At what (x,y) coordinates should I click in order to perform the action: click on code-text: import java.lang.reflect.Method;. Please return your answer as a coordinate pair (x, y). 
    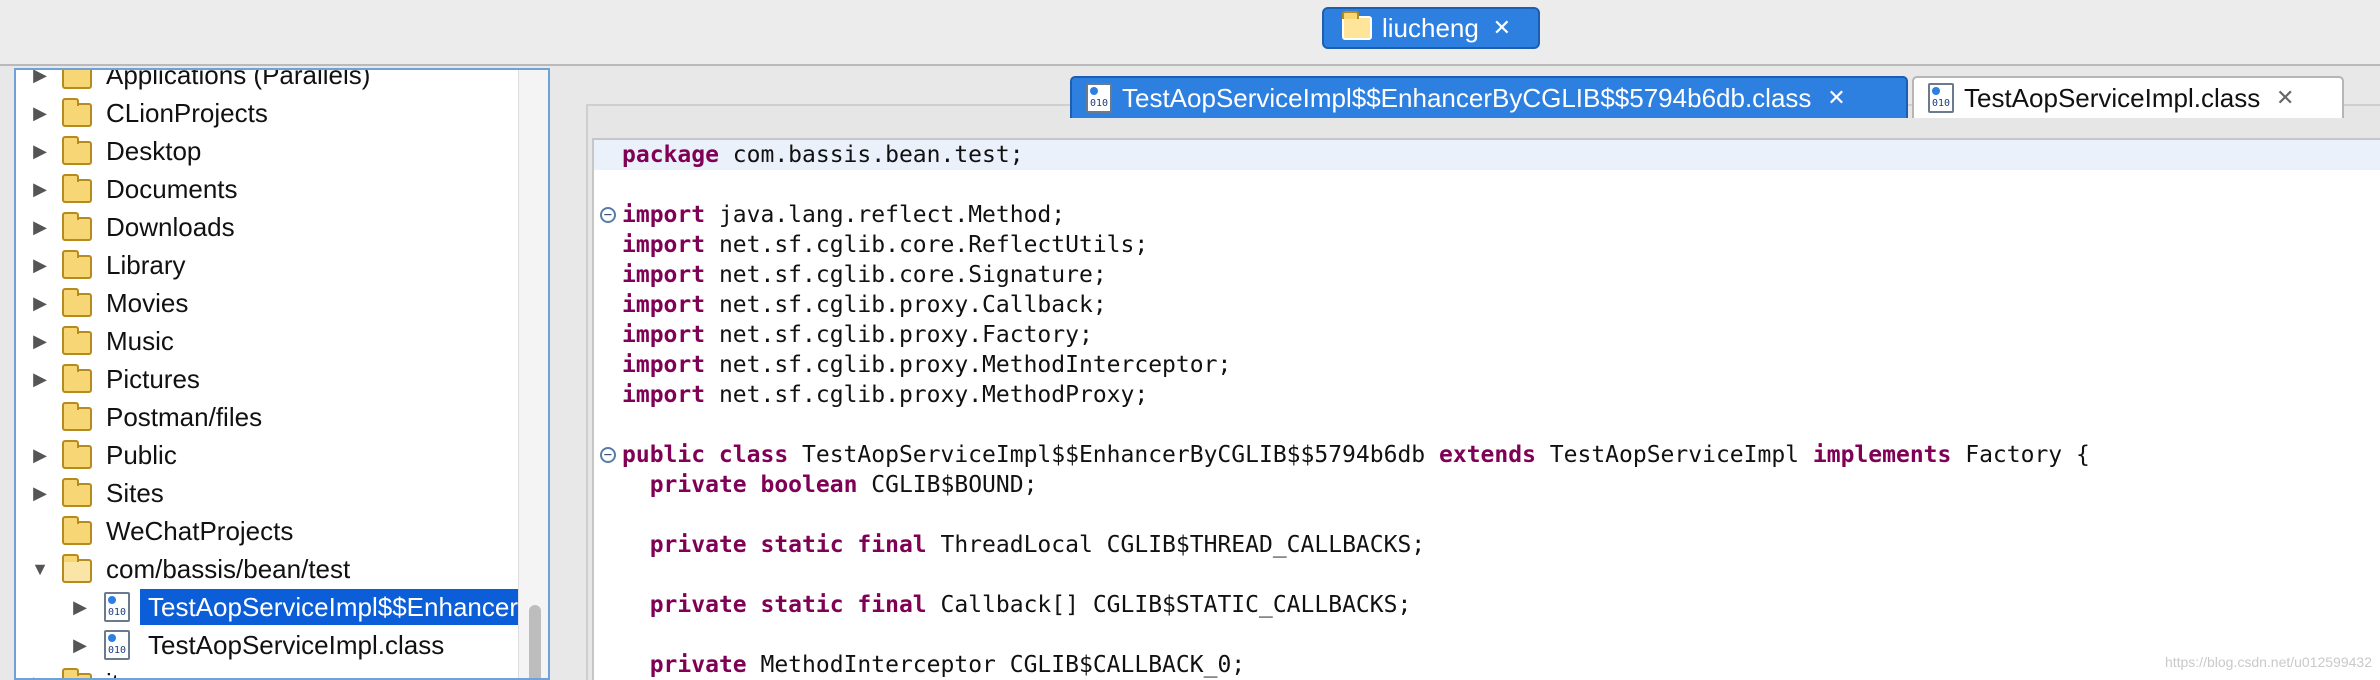
    Looking at the image, I should click on (843, 215).